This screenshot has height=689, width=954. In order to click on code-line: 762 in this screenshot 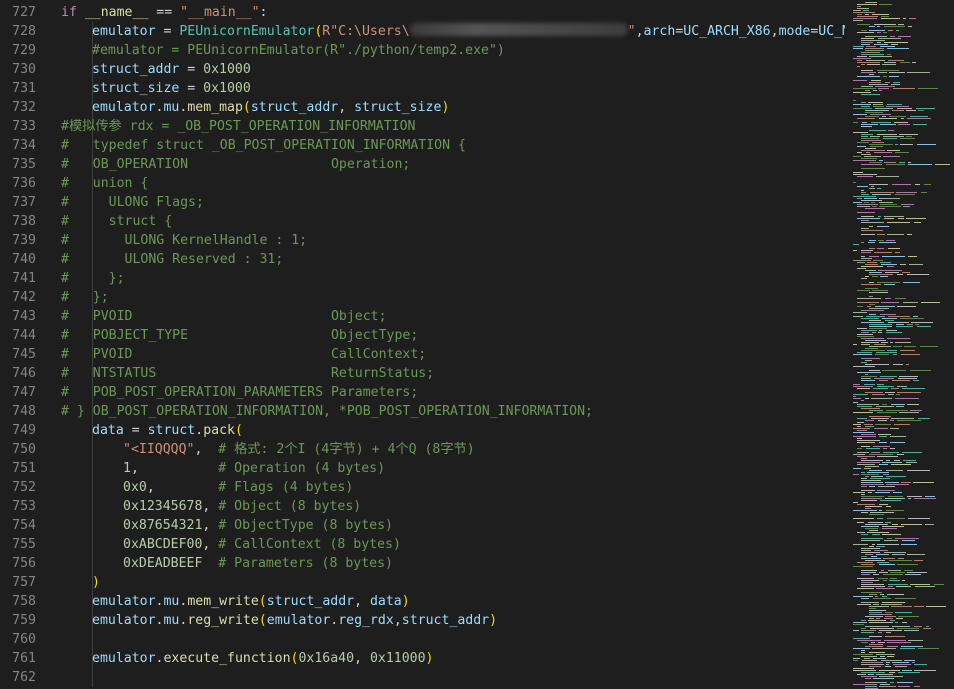, I will do `click(422, 677)`.